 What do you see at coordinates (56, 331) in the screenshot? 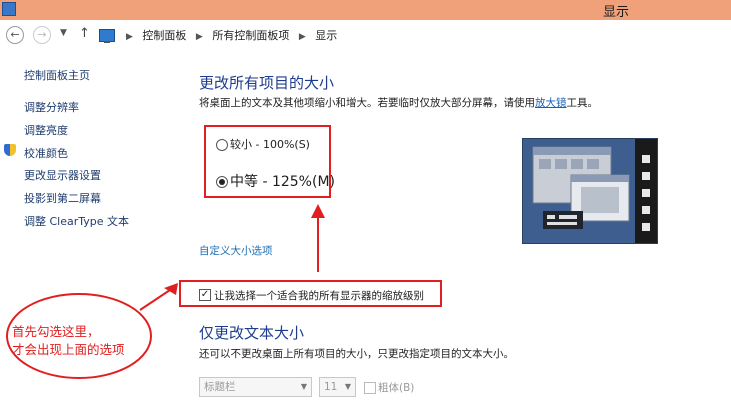
I see `annotation-line-1: 首先勾选这里，` at bounding box center [56, 331].